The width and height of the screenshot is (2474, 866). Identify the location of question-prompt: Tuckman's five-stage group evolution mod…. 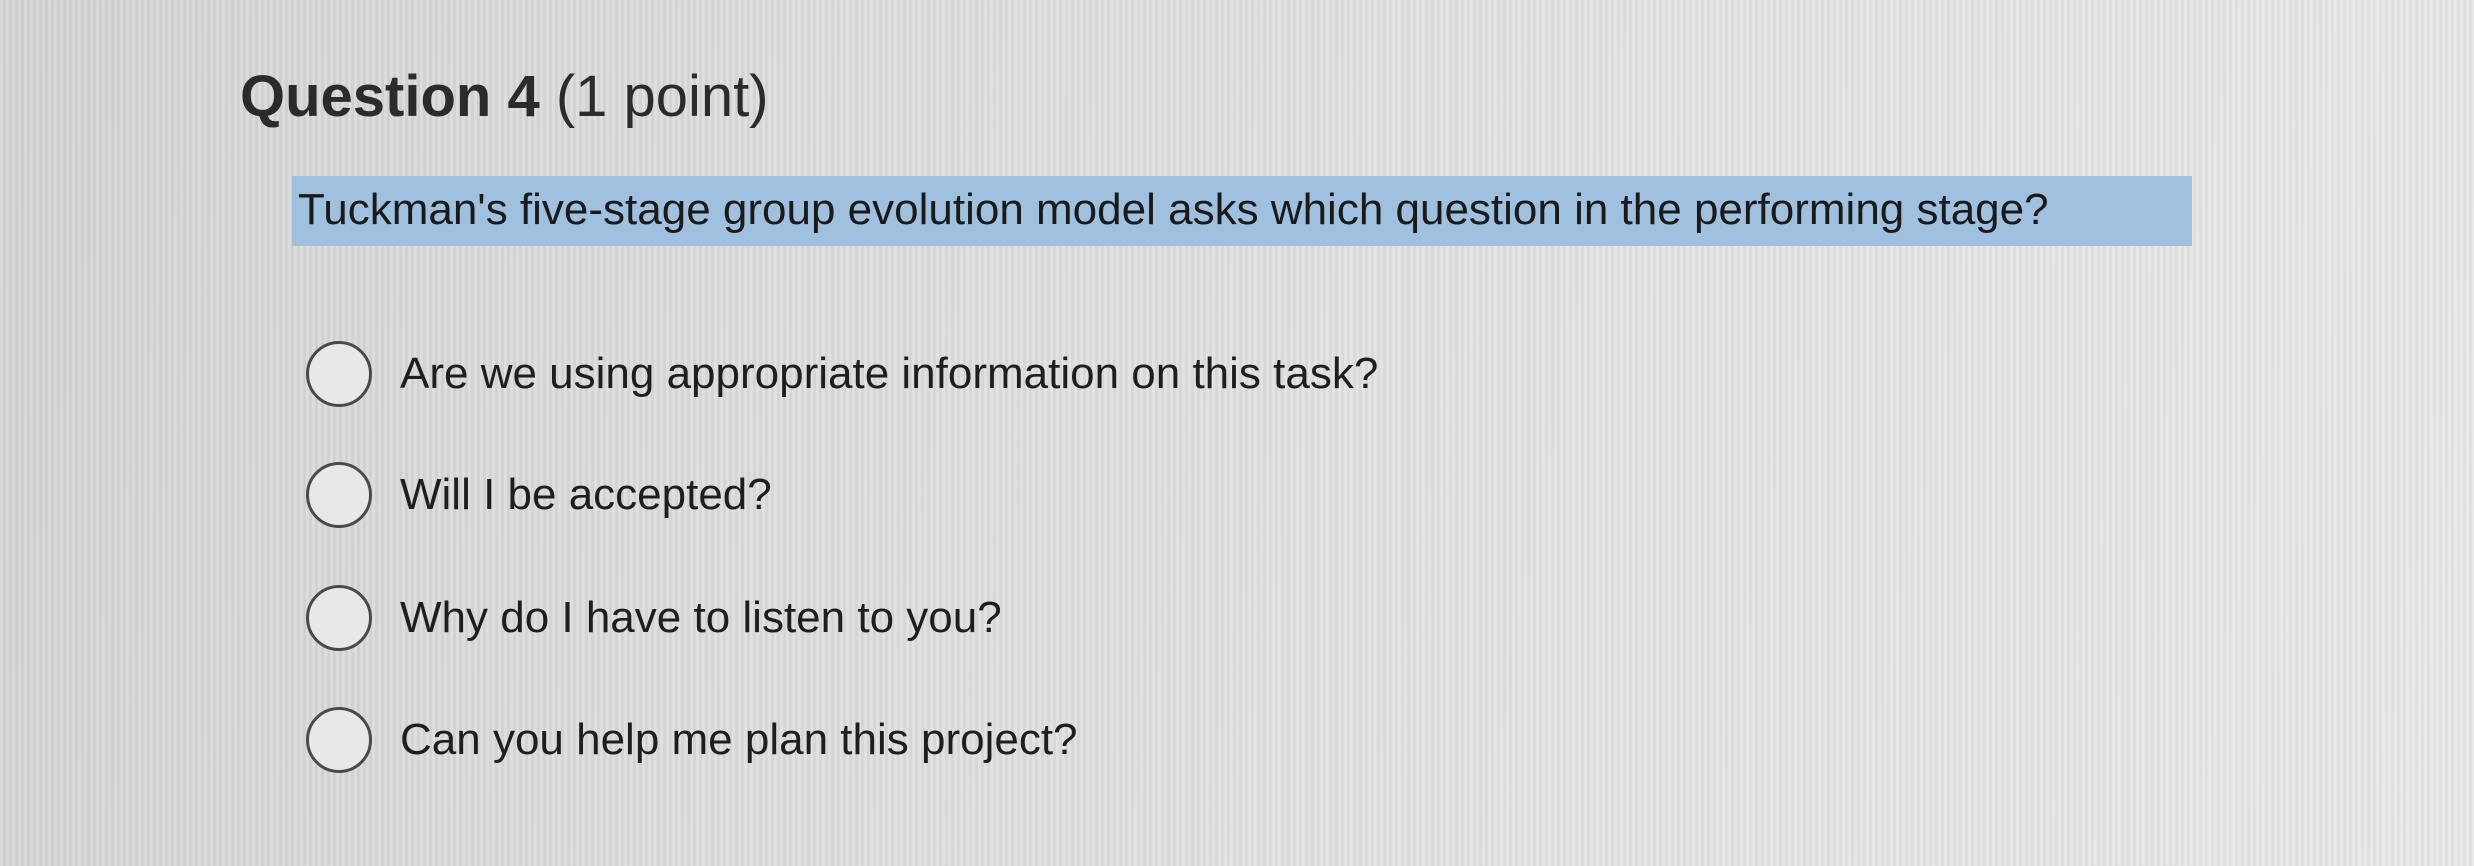
(1173, 209).